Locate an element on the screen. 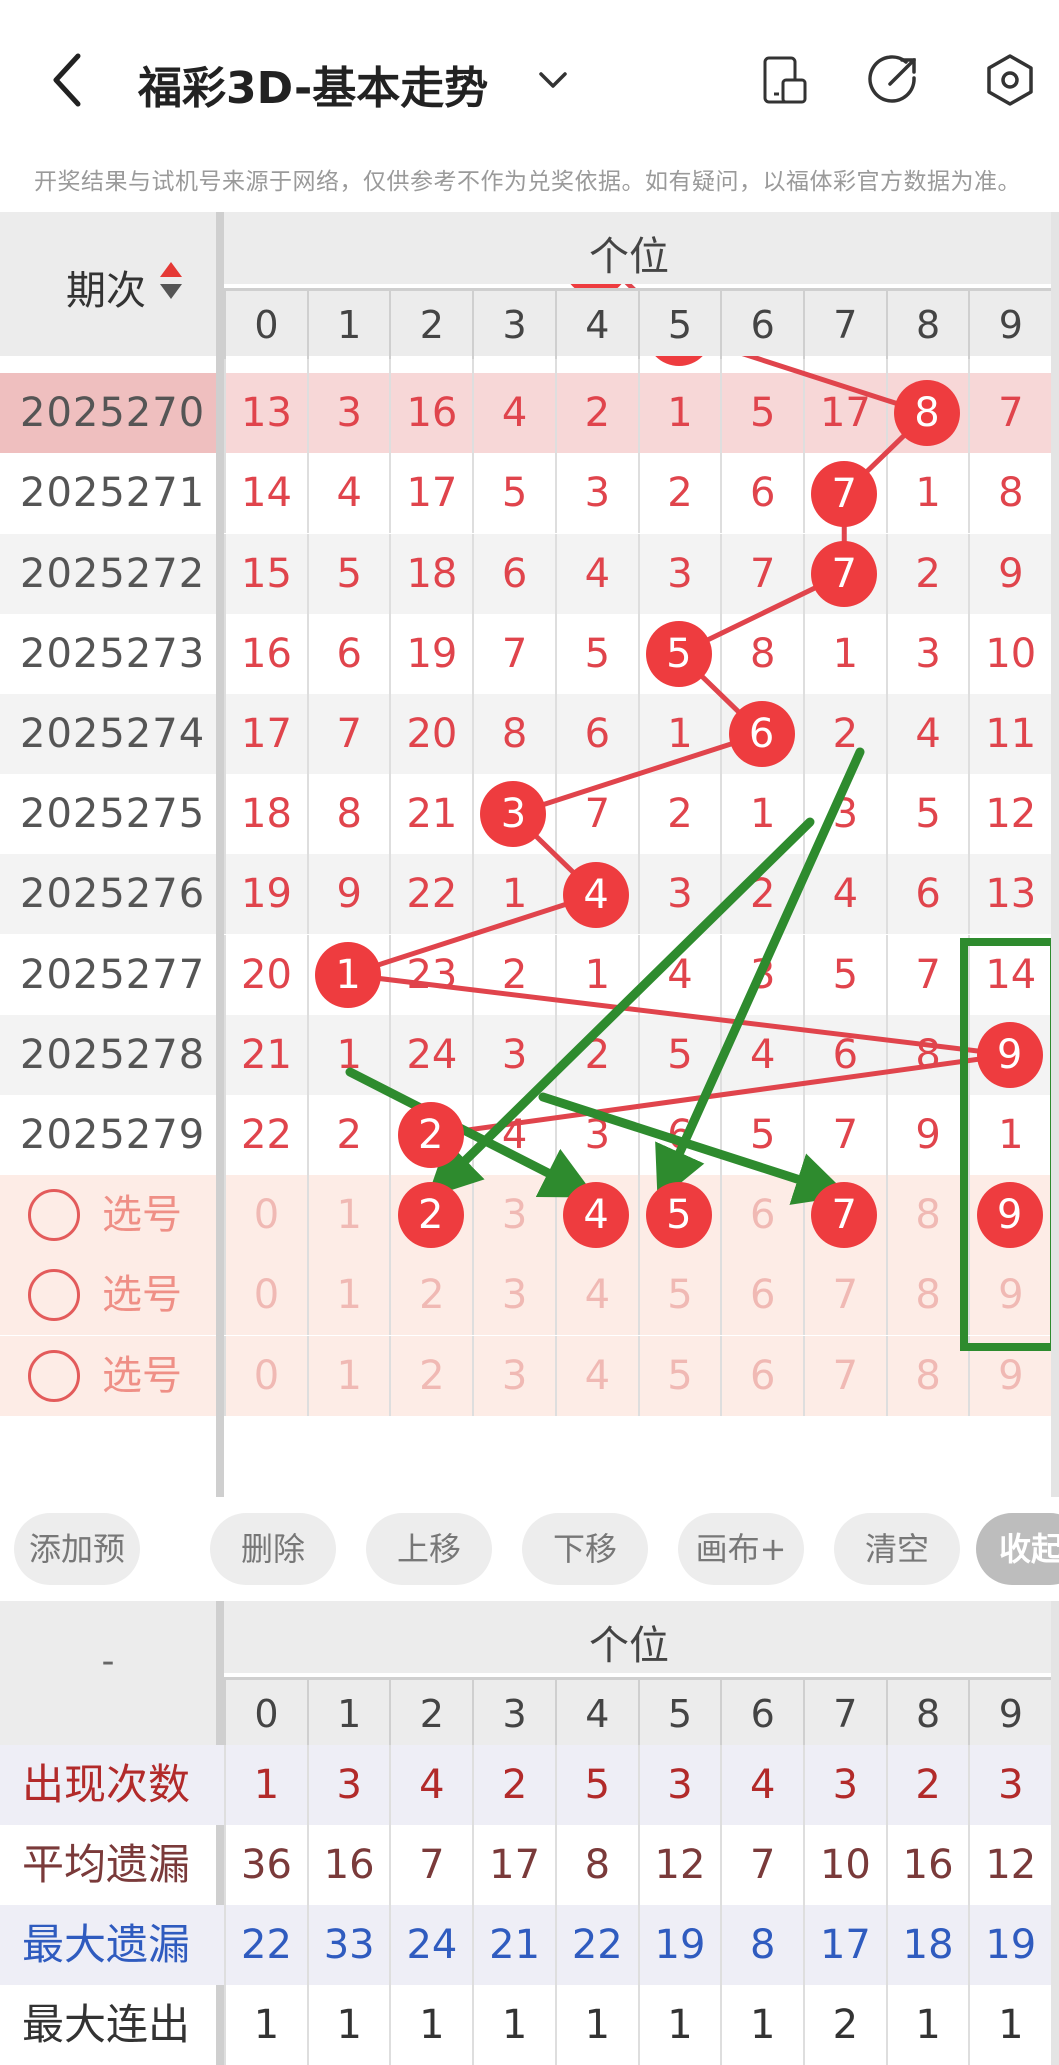 This screenshot has width=1059, height=2065. issue-header: 期次 is located at coordinates (108, 284).